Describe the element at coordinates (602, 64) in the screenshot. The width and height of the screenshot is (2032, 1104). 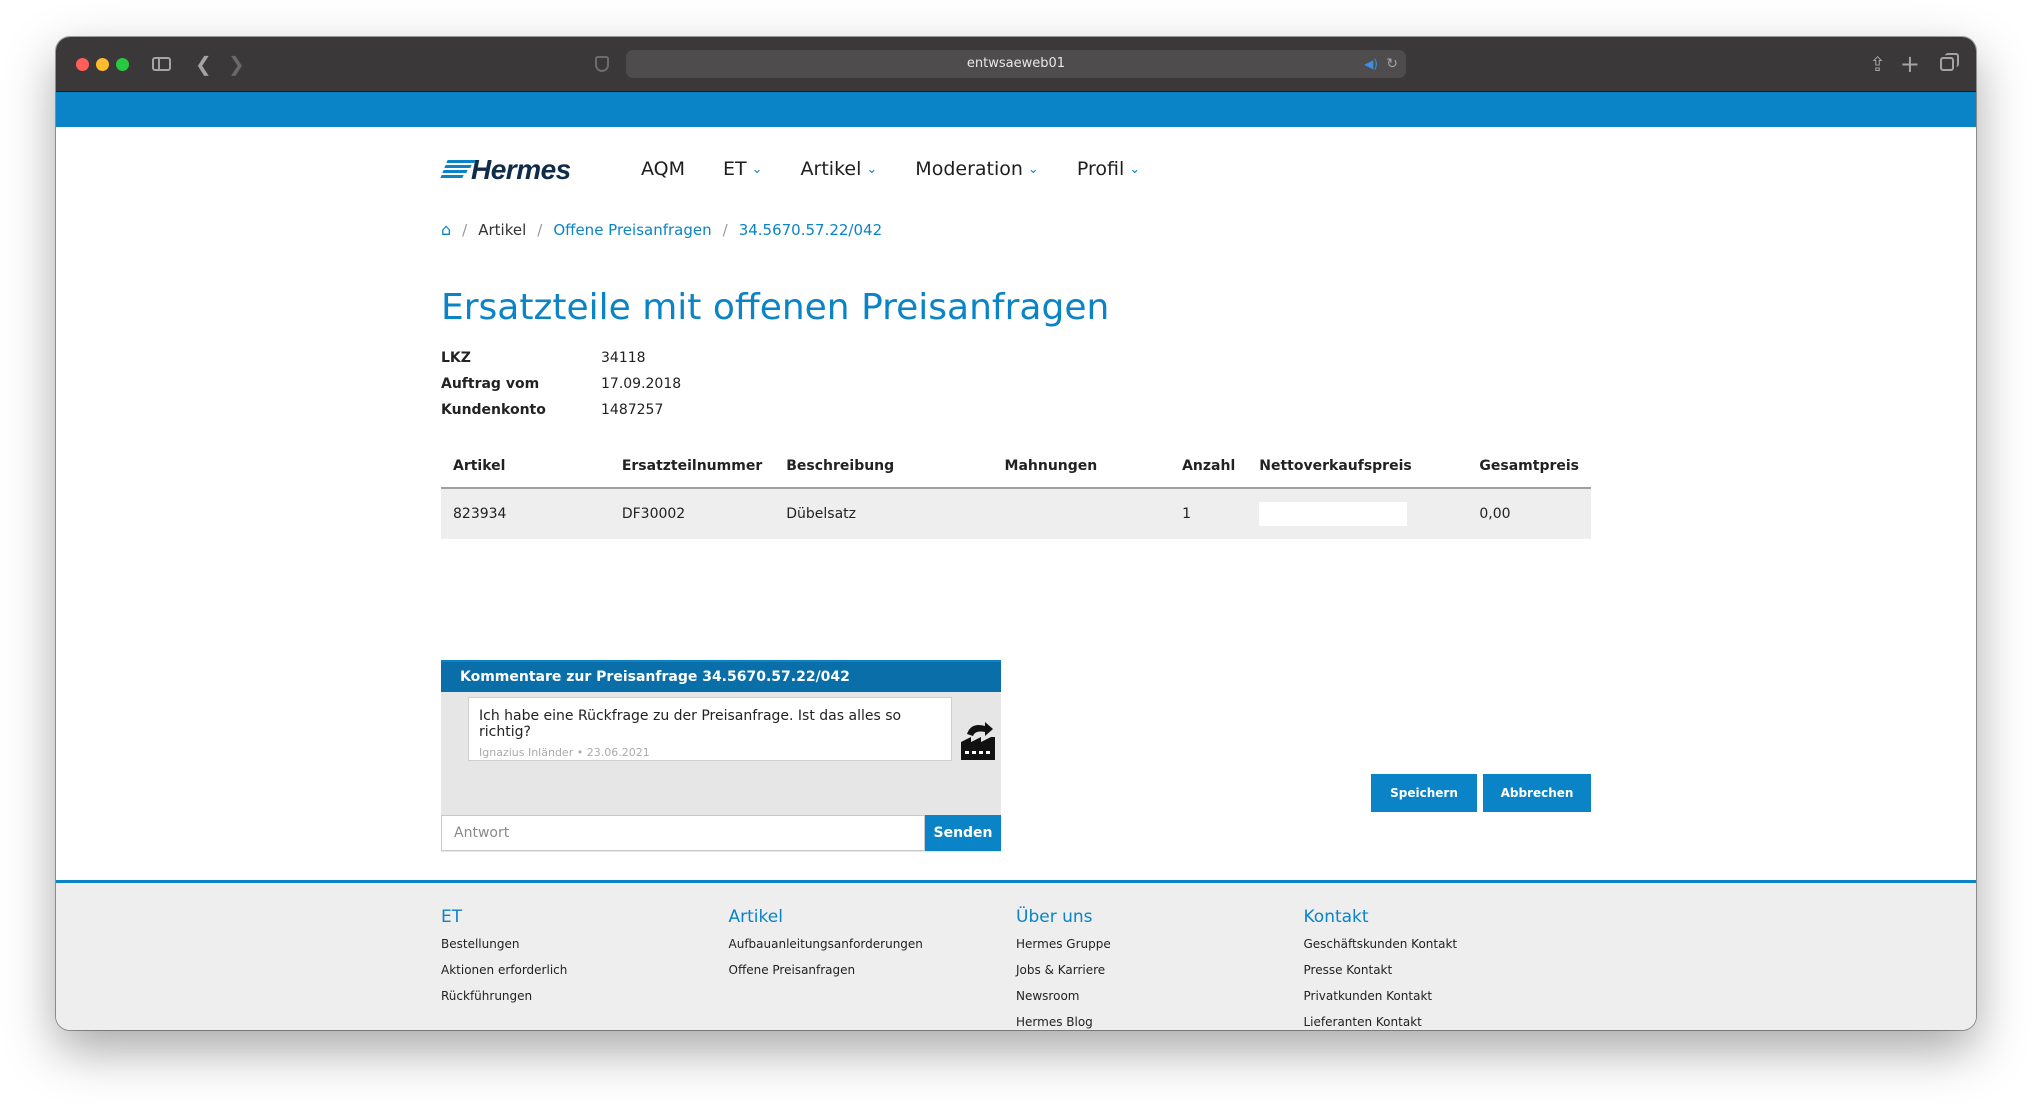
I see `privacy-shield-icon` at that location.